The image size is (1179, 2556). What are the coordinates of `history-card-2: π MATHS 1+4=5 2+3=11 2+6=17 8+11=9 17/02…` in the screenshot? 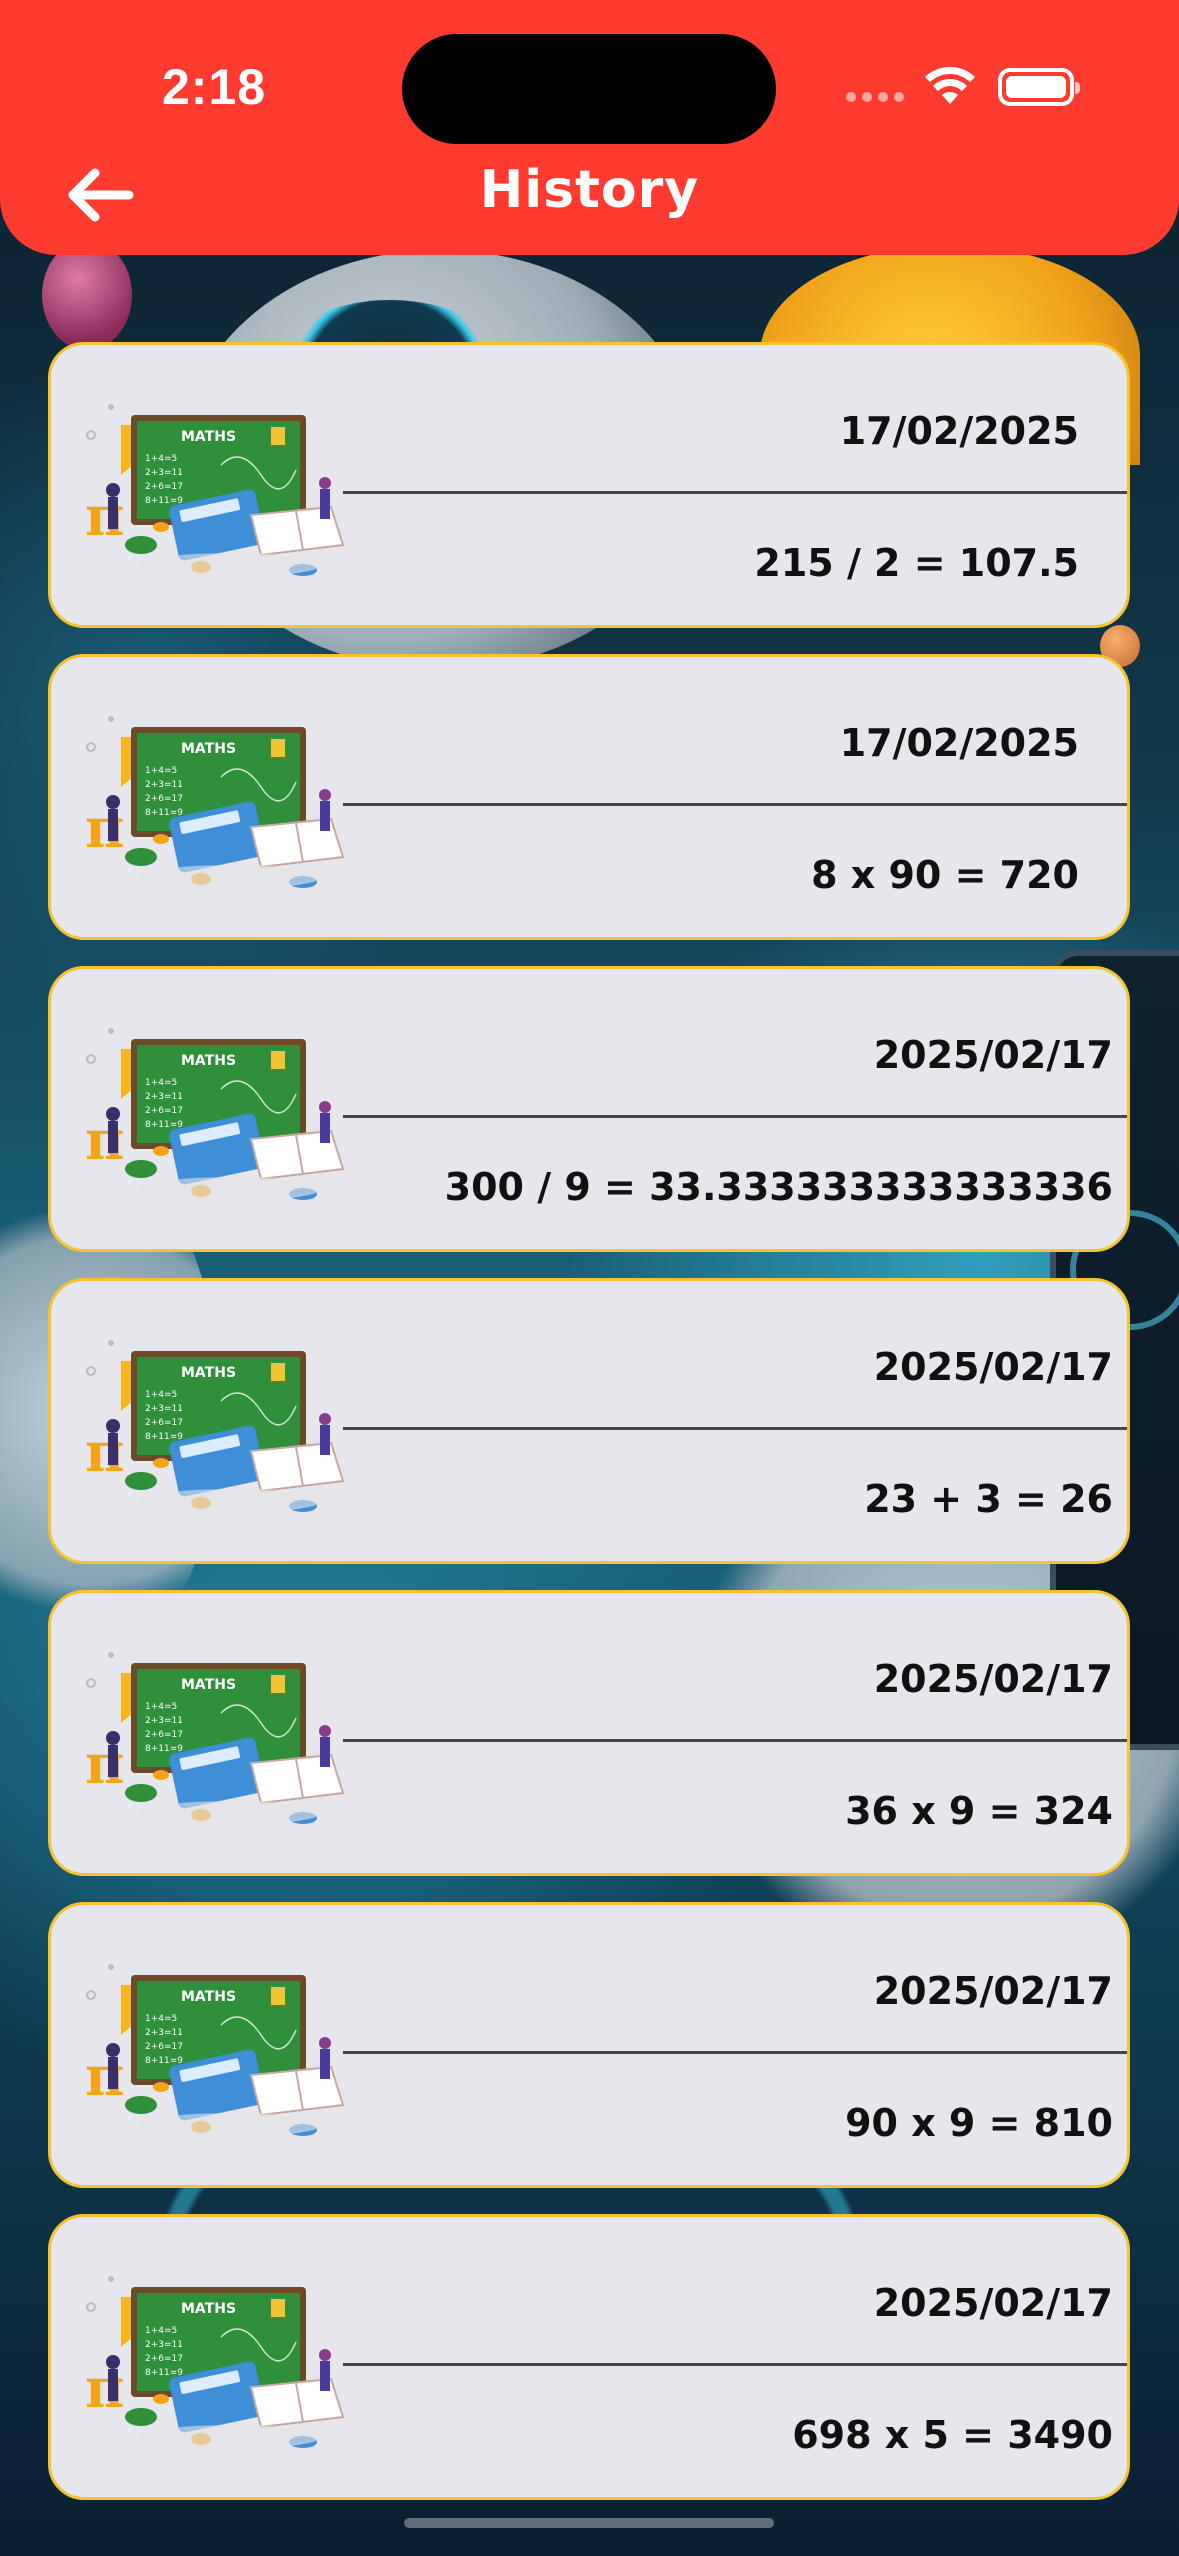 It's located at (589, 797).